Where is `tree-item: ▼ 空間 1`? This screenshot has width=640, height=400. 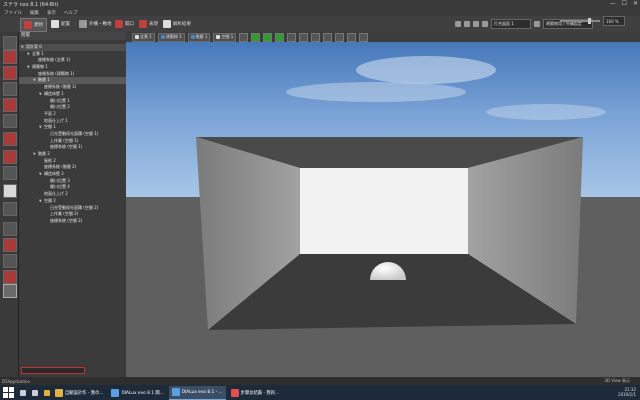
tree-item: ▼ 空間 1 is located at coordinates (72, 127).